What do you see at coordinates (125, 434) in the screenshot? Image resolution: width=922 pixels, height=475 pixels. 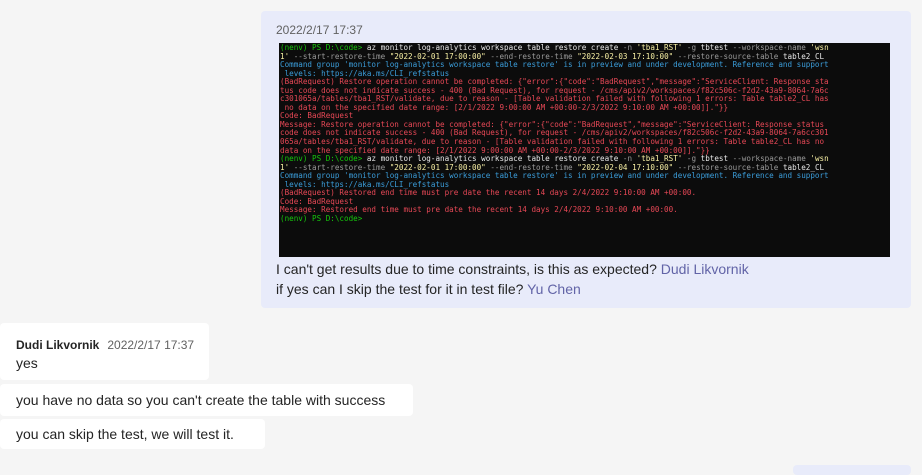 I see `message-text: you can skip the test, we will test it.` at bounding box center [125, 434].